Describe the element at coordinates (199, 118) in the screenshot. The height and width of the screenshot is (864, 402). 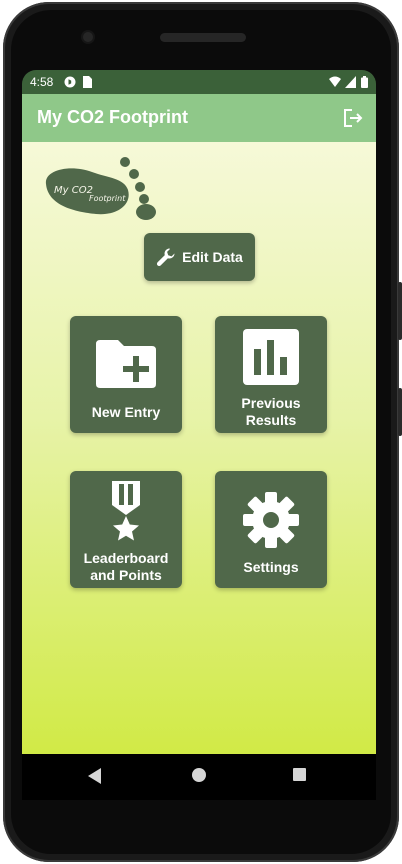
I see `app-toolbar: My CO2 Footprint` at that location.